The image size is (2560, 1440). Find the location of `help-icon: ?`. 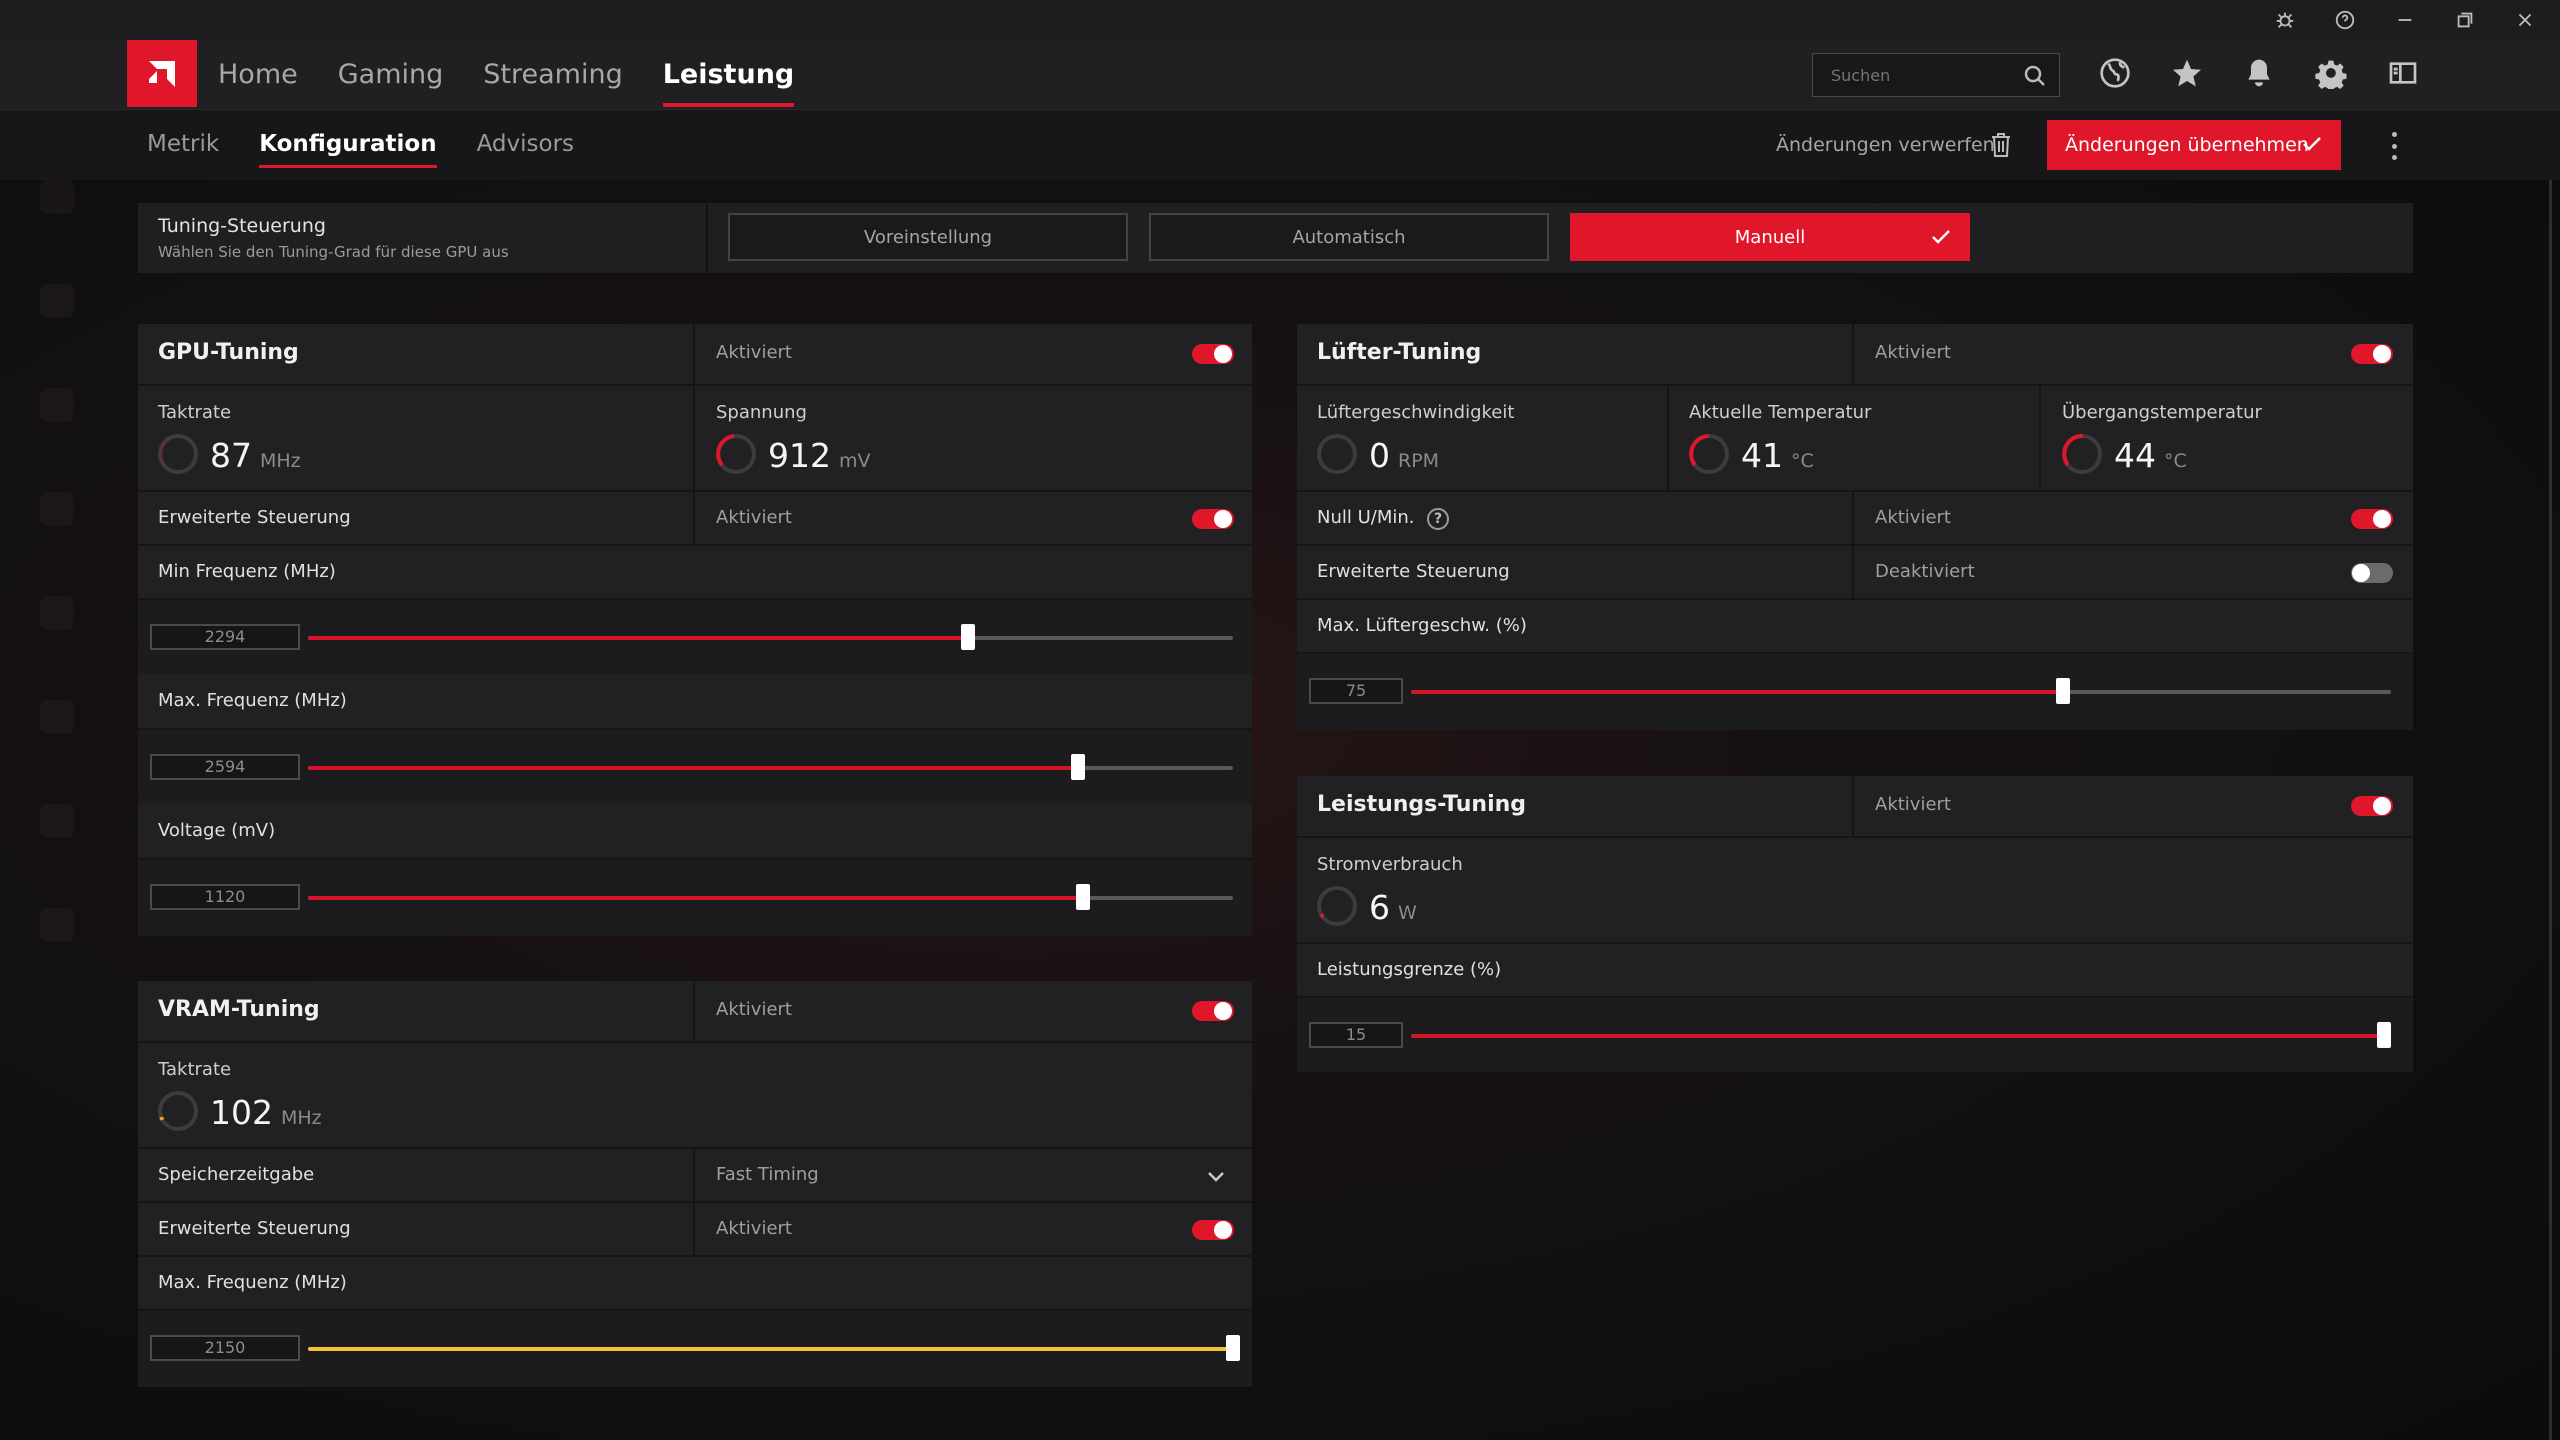

help-icon: ? is located at coordinates (1438, 519).